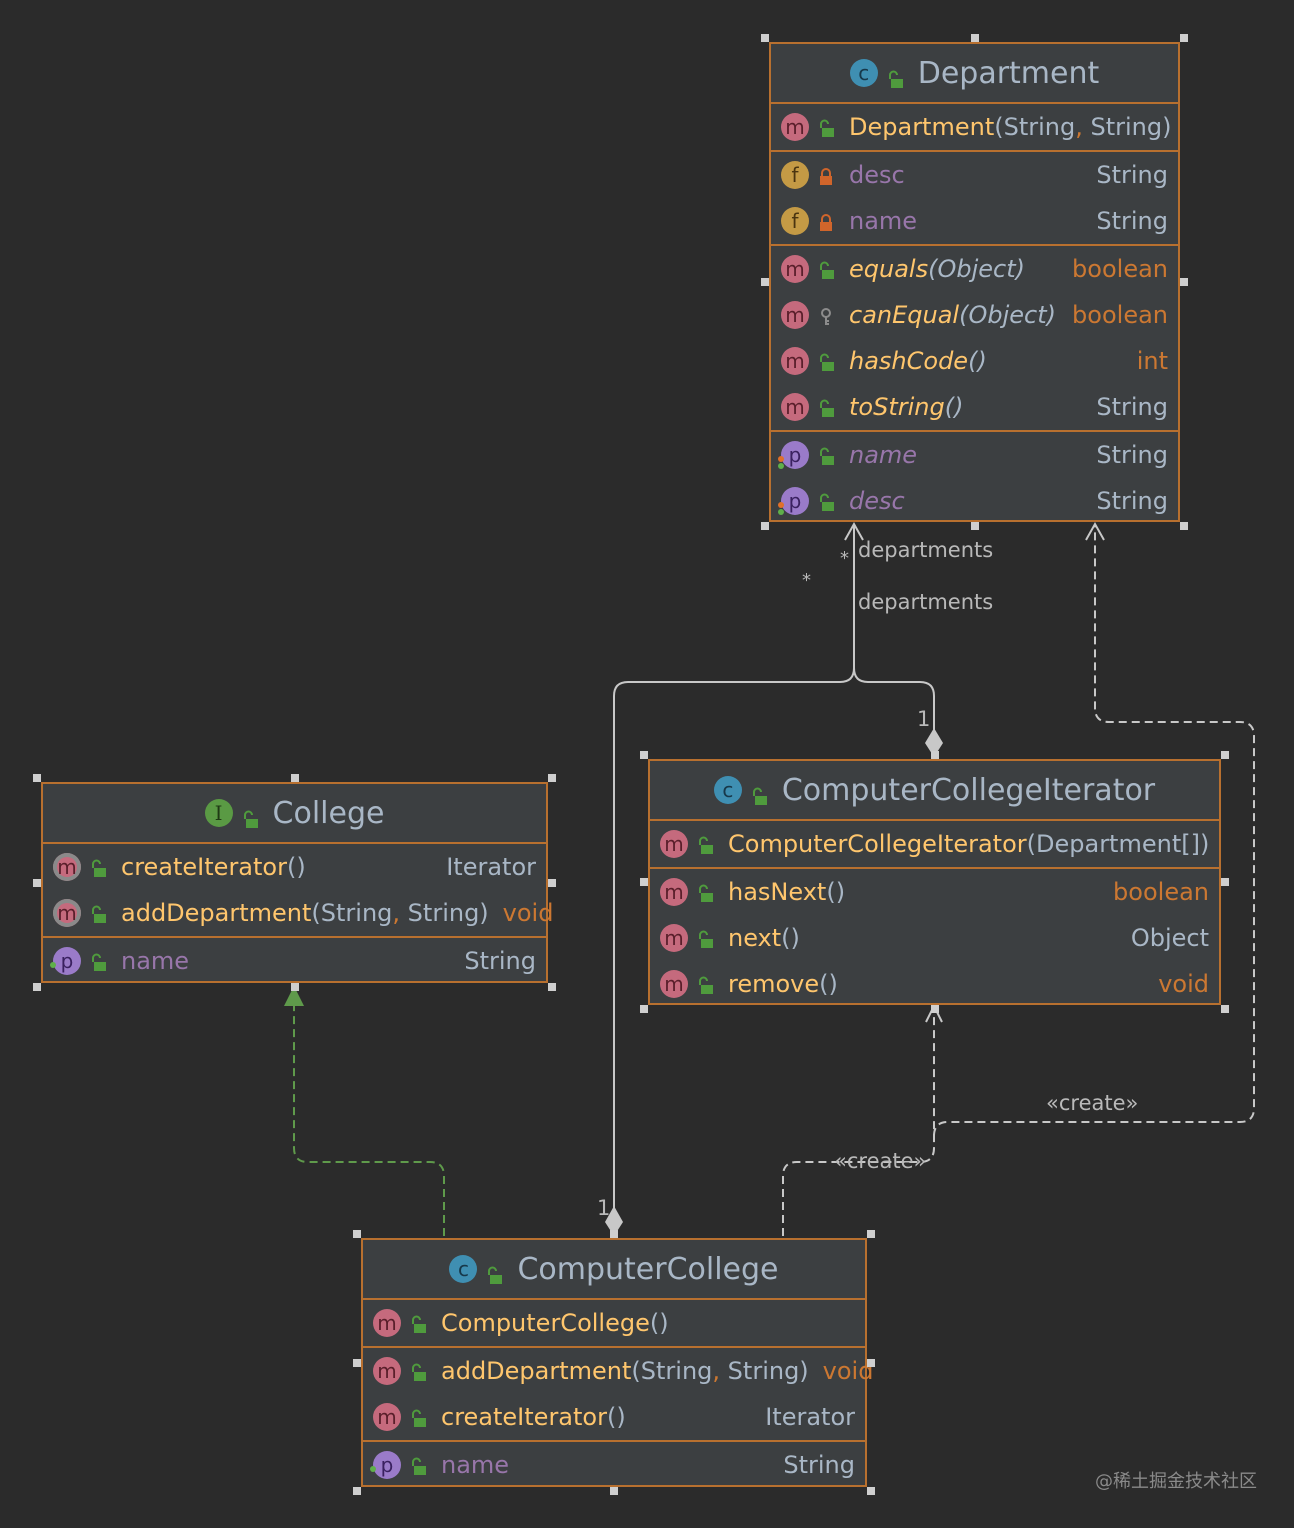  What do you see at coordinates (1007, 315) in the screenshot?
I see `member-params: (Object)` at bounding box center [1007, 315].